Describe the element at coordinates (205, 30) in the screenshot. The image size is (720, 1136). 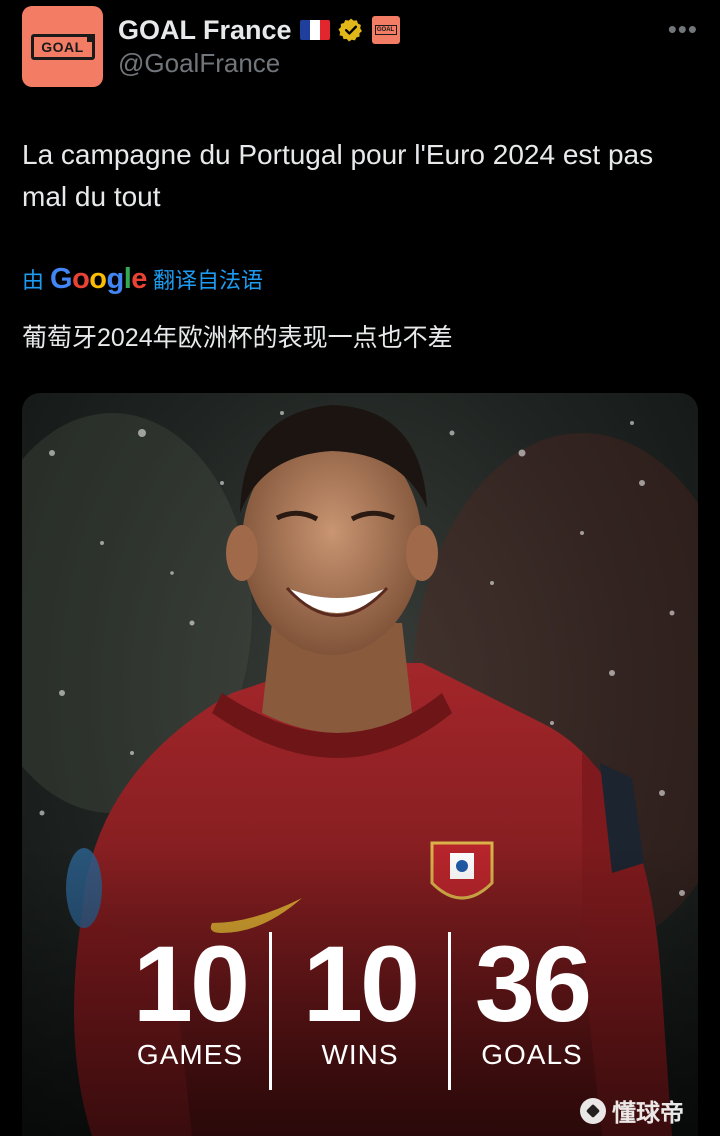
I see `display-name: GOAL France` at that location.